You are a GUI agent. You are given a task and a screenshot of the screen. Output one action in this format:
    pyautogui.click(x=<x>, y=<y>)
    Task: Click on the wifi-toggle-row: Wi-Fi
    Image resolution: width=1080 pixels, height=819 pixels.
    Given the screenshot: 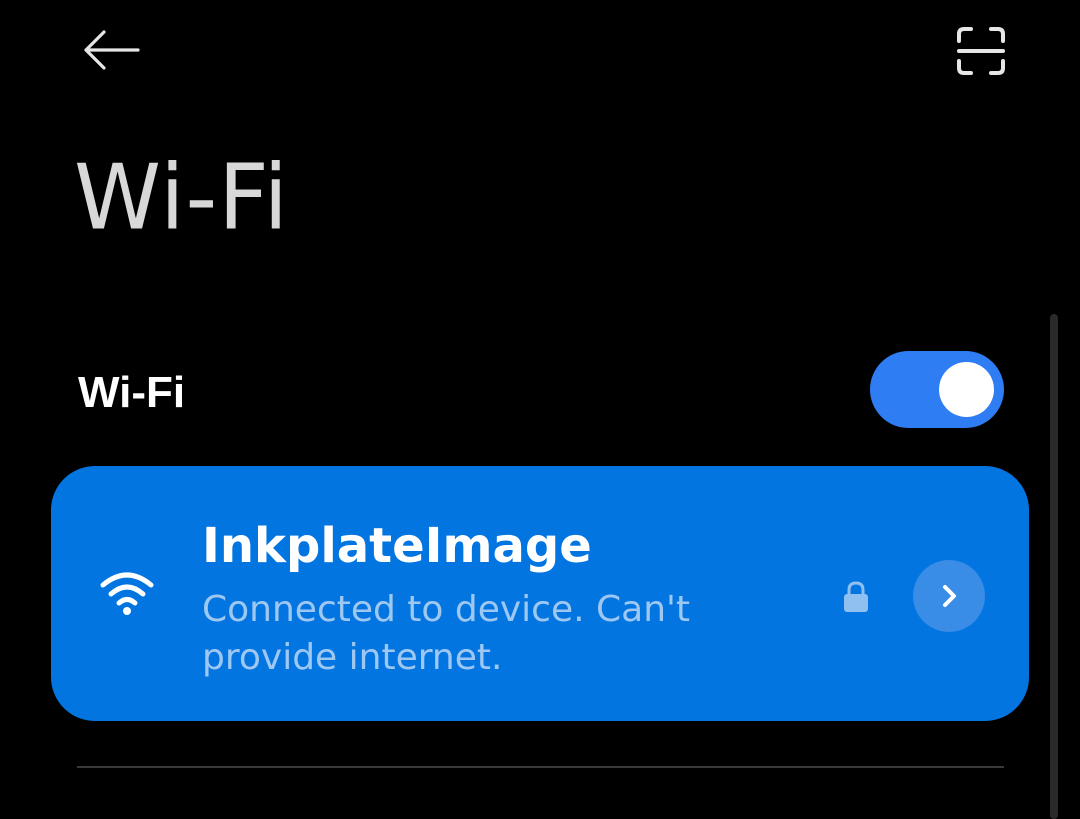 What is the action you would take?
    pyautogui.click(x=540, y=390)
    